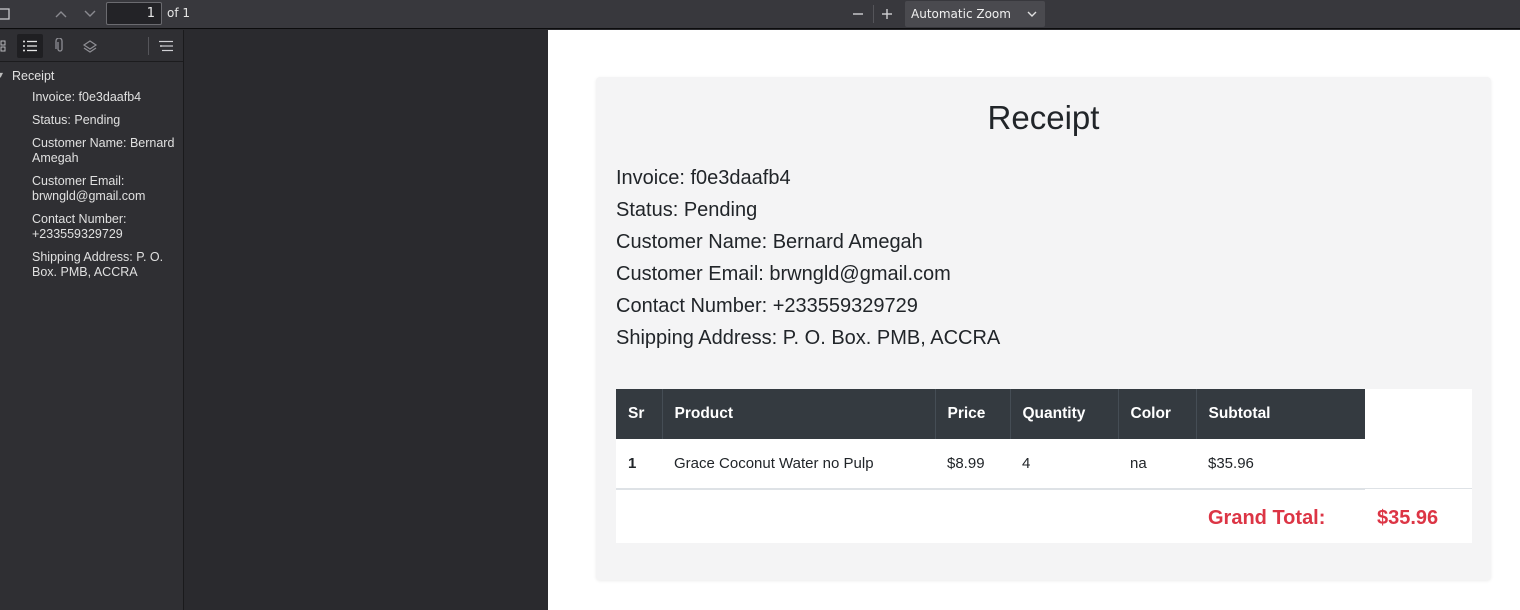 This screenshot has width=1520, height=610. I want to click on attachments-view-icon, so click(60, 46).